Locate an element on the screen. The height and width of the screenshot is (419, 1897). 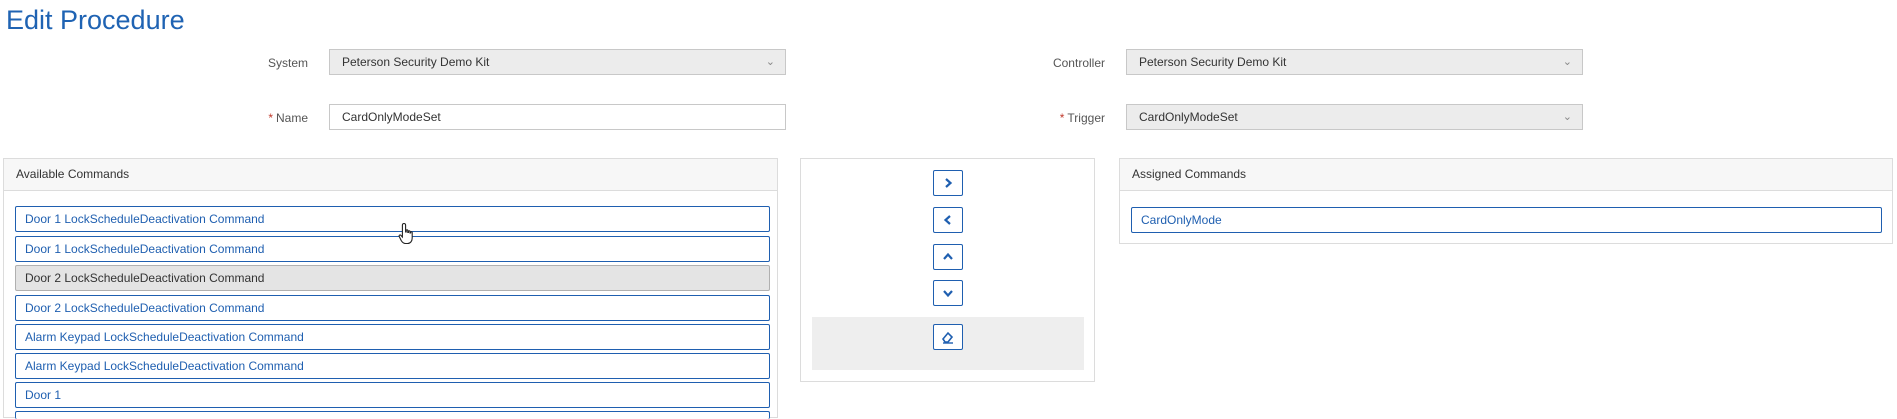
transfer-controls-panel is located at coordinates (947, 270).